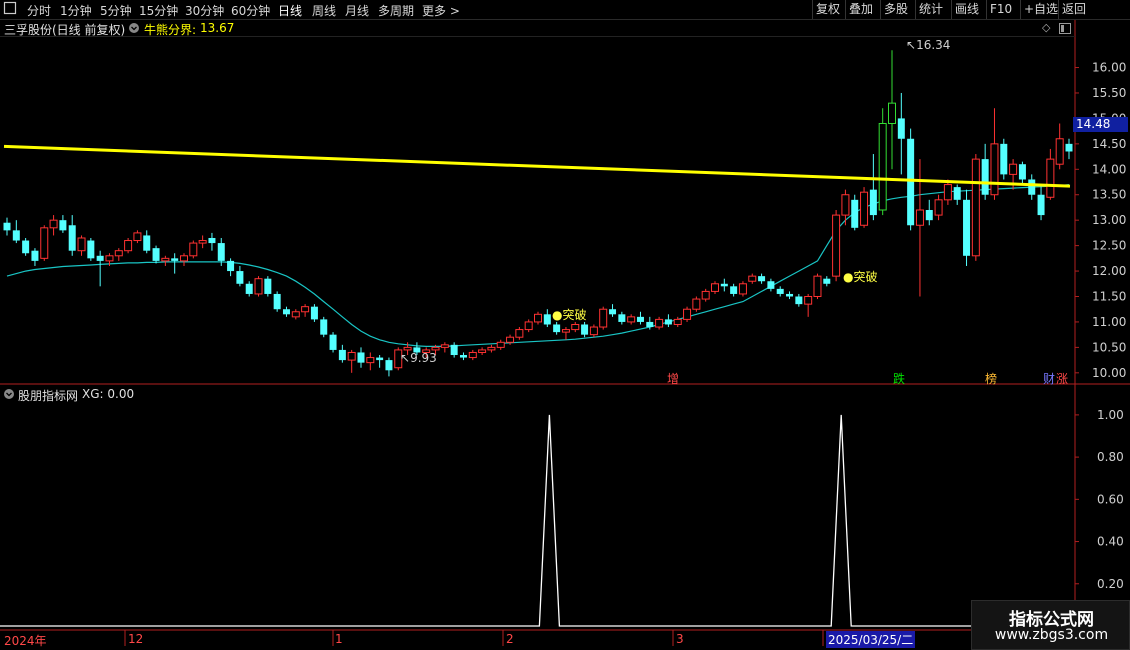 This screenshot has height=650, width=1130. Describe the element at coordinates (1109, 322) in the screenshot. I see `y-tick-label: 11.00` at that location.